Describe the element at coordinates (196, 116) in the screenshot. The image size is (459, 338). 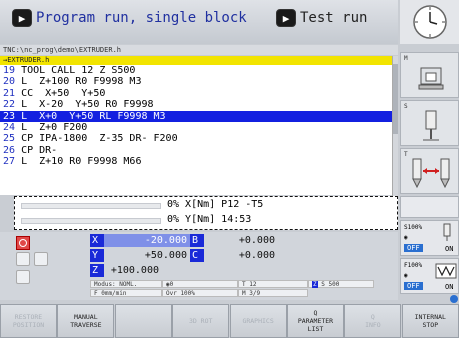
I see `program-line-active: 23 L X+0 Y+50 RL F9998 M3` at that location.